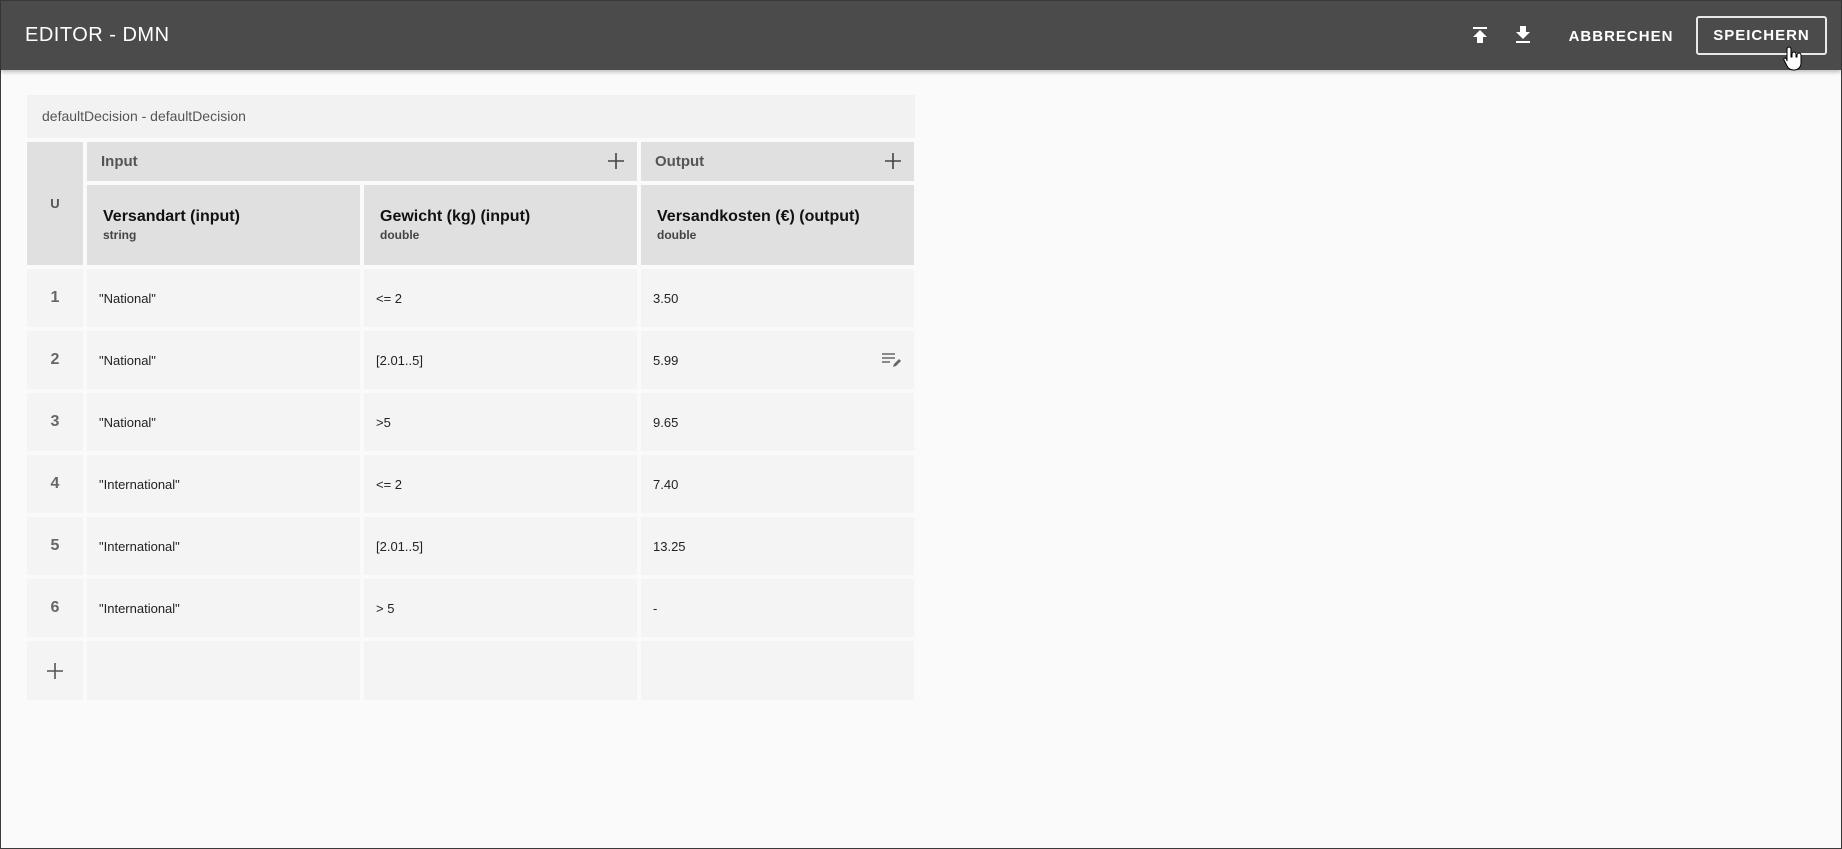 This screenshot has height=849, width=1842. I want to click on table-row: 1 "National" <= 2 3.50, so click(470, 298).